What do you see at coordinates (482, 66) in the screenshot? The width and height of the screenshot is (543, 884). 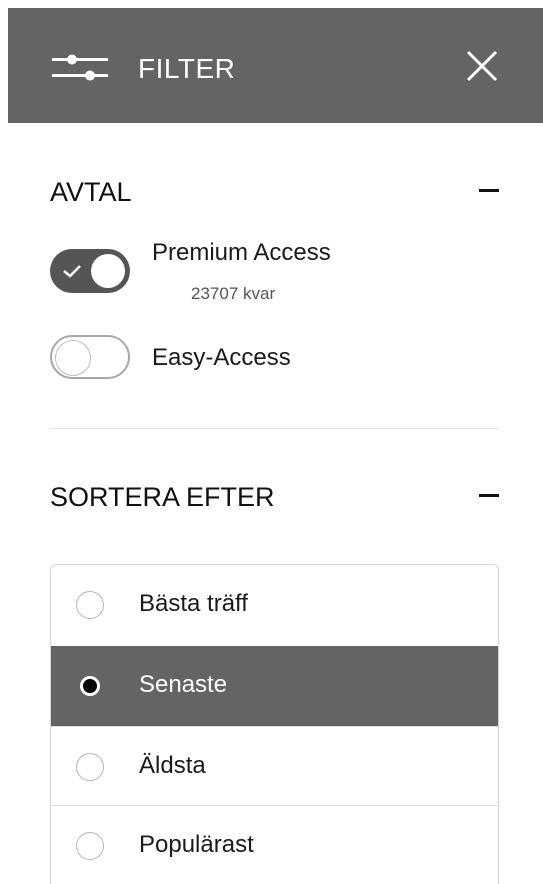 I see `close-icon` at bounding box center [482, 66].